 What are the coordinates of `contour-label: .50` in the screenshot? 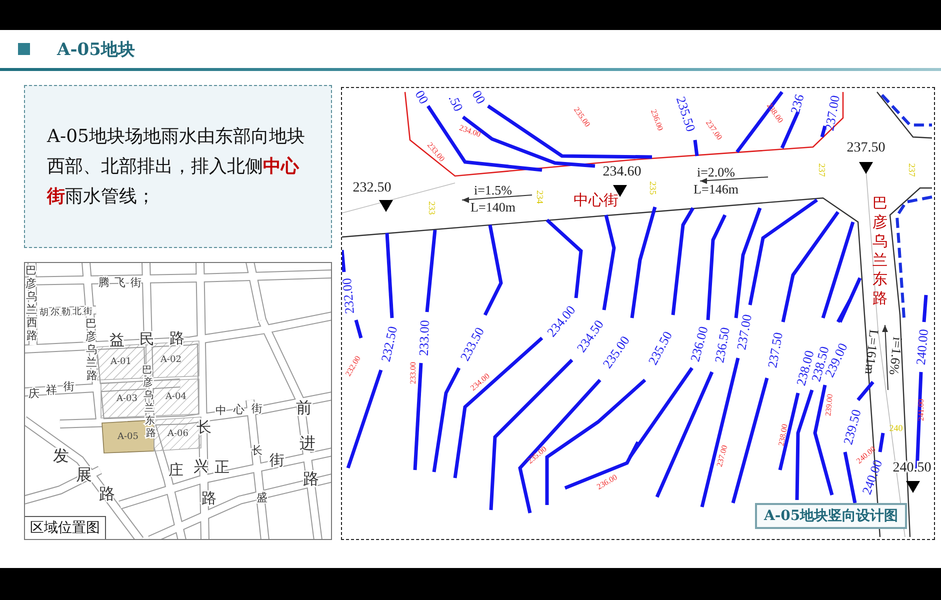 It's located at (456, 103).